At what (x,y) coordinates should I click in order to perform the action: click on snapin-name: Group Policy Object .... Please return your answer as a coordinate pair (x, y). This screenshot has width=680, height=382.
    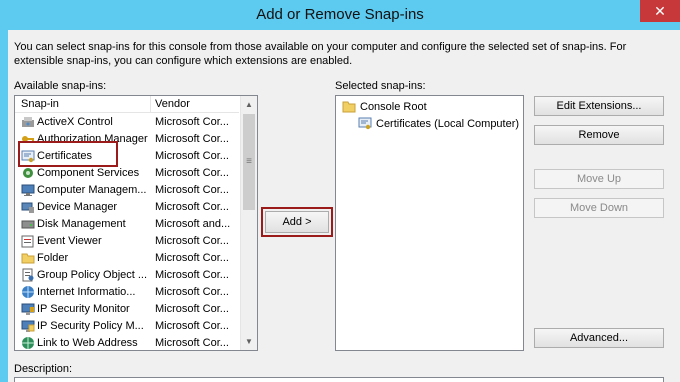
    Looking at the image, I should click on (92, 275).